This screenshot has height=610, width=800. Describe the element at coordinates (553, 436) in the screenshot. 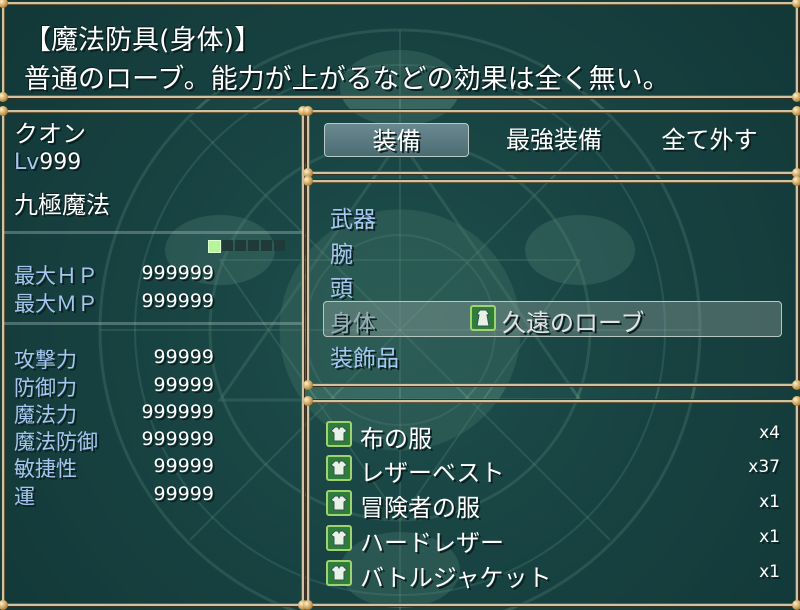

I see `list-item: 布の服 x4` at that location.